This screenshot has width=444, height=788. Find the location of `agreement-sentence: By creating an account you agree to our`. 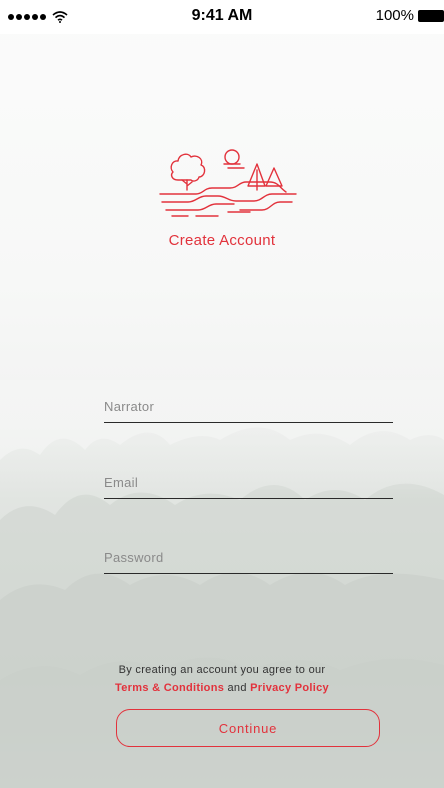

agreement-sentence: By creating an account you agree to our is located at coordinates (222, 670).